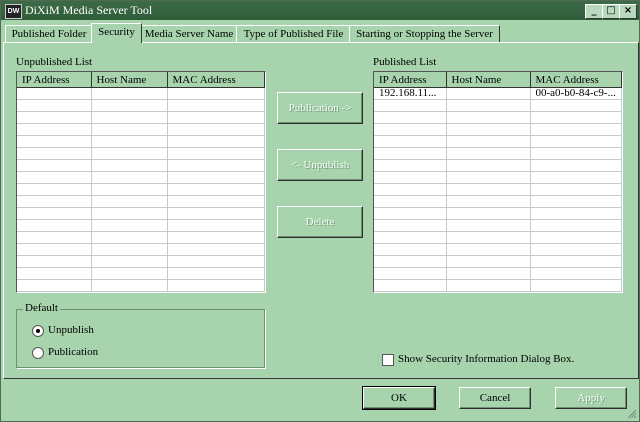 Image resolution: width=640 pixels, height=422 pixels. What do you see at coordinates (594, 11) in the screenshot?
I see `minimize-button: _` at bounding box center [594, 11].